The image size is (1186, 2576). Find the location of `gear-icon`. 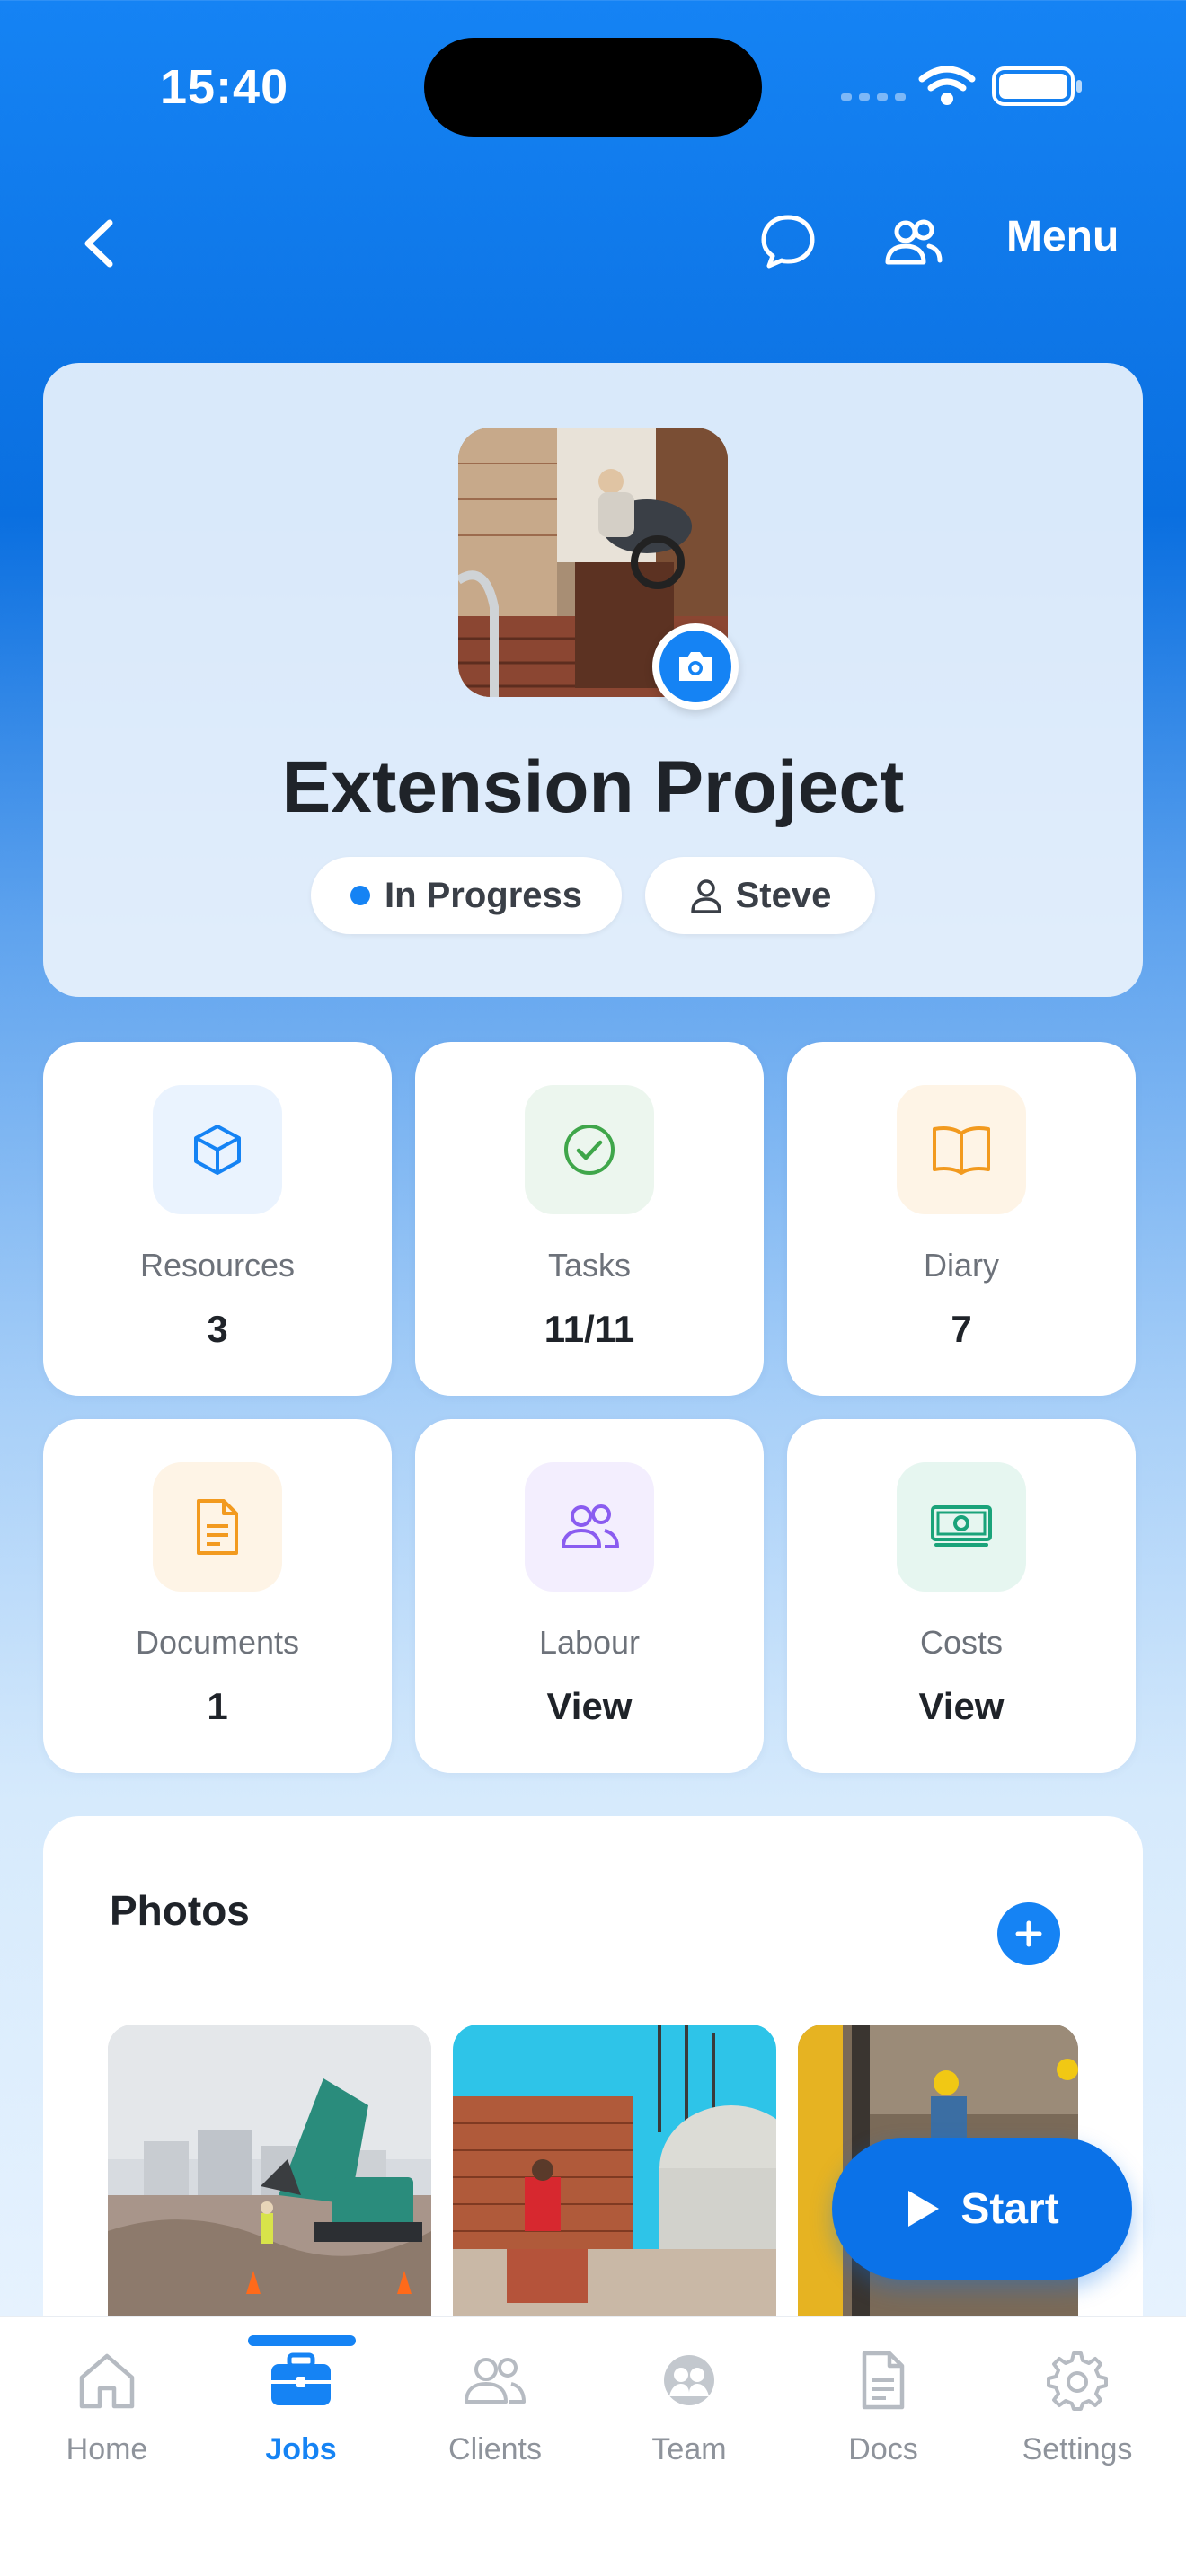

gear-icon is located at coordinates (1077, 2381).